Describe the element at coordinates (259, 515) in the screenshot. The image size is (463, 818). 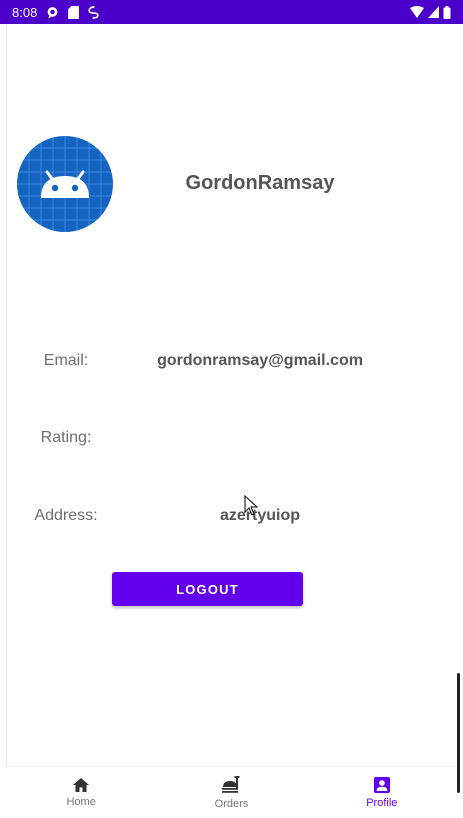
I see `address-value: azertyuiop` at that location.